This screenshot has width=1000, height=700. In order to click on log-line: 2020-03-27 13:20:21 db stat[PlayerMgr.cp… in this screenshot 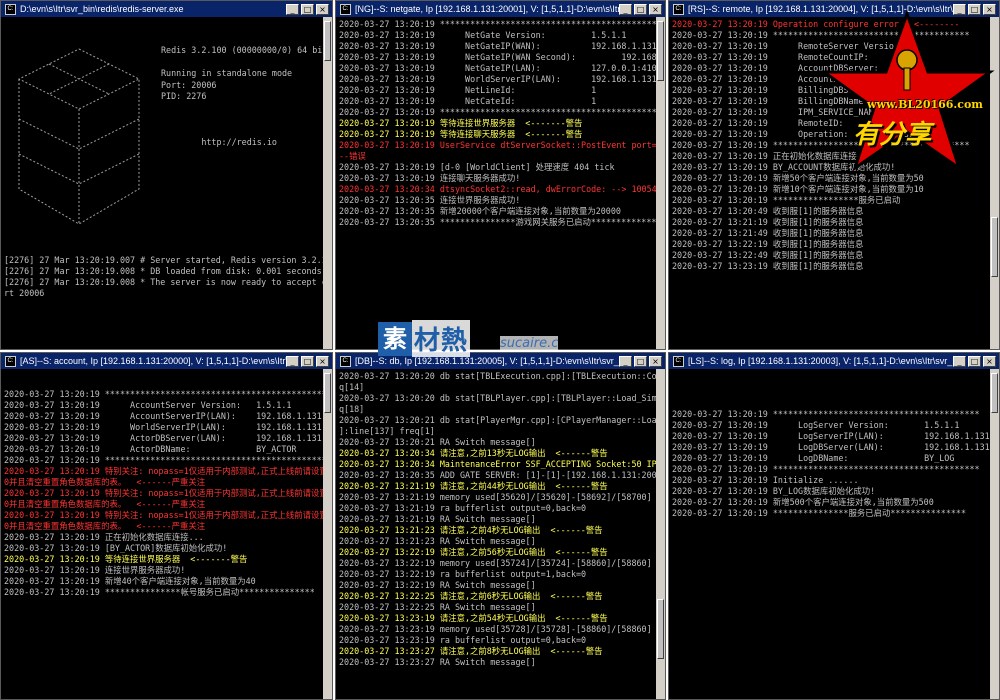, I will do `click(497, 420)`.